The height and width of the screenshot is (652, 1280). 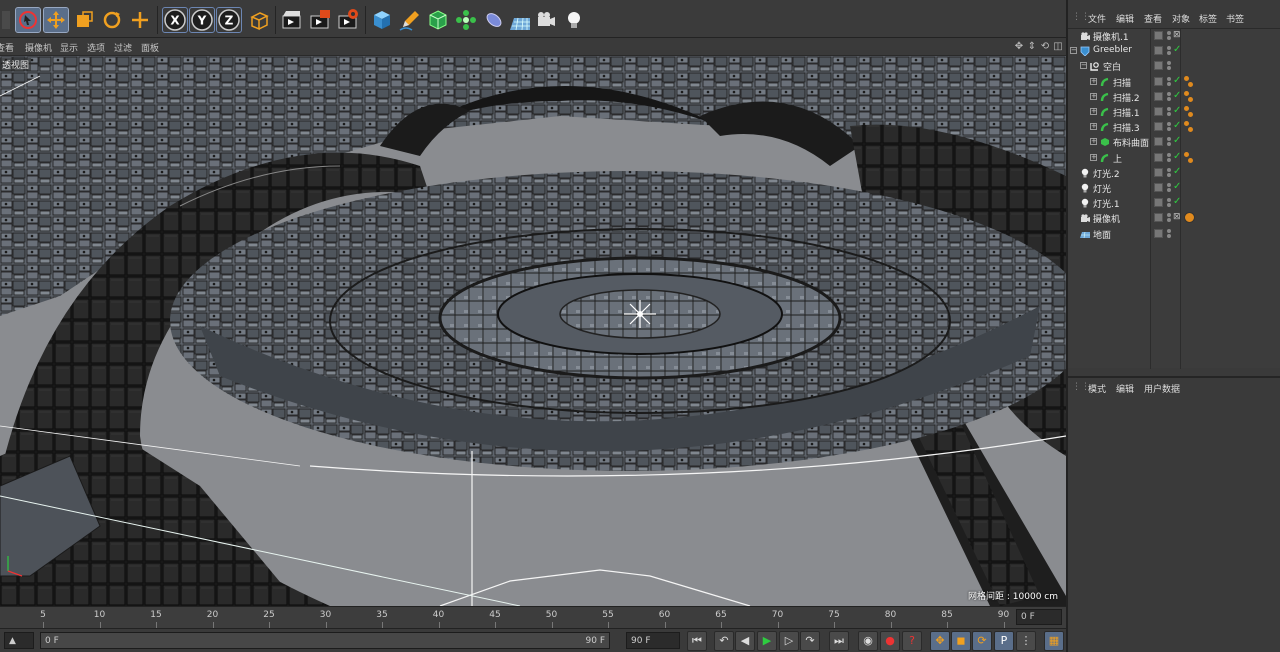 What do you see at coordinates (38, 47) in the screenshot?
I see `viewport-menu-cameras: 摄像机` at bounding box center [38, 47].